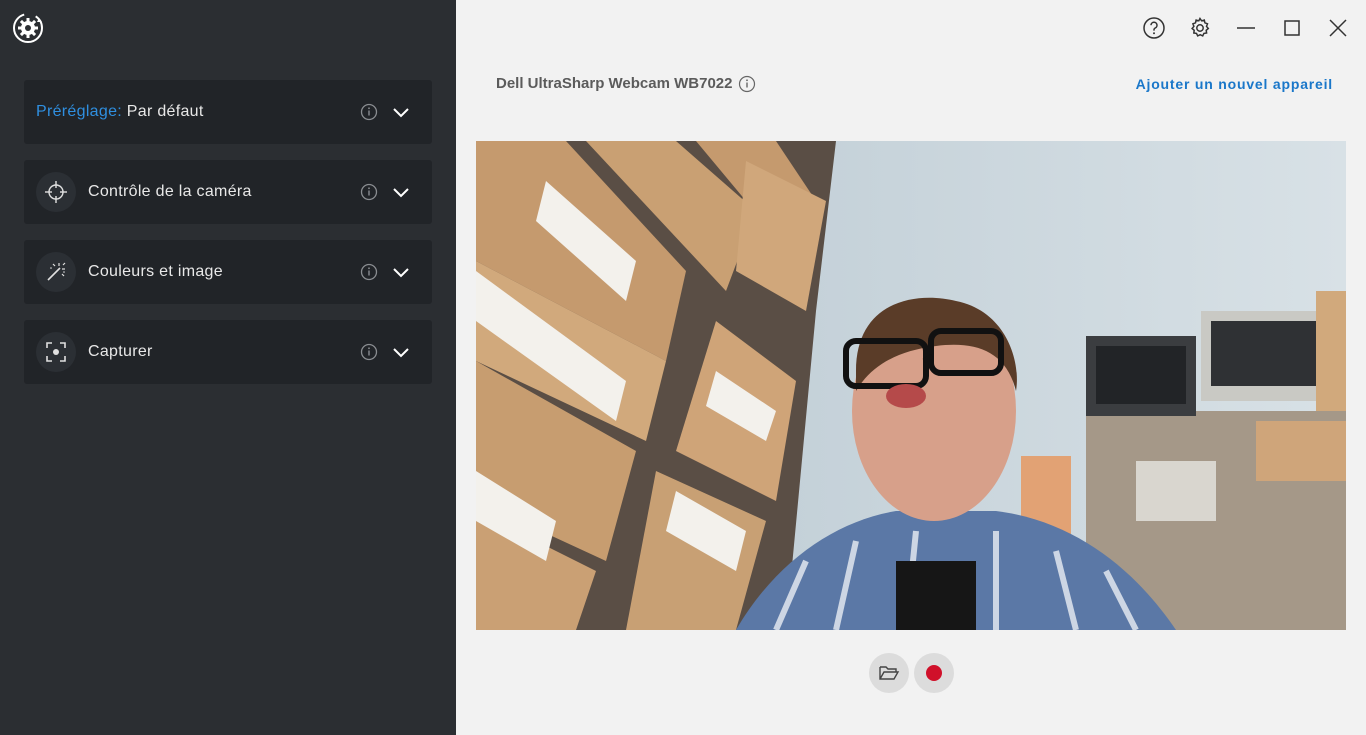  What do you see at coordinates (1338, 28) in the screenshot?
I see `close-icon` at bounding box center [1338, 28].